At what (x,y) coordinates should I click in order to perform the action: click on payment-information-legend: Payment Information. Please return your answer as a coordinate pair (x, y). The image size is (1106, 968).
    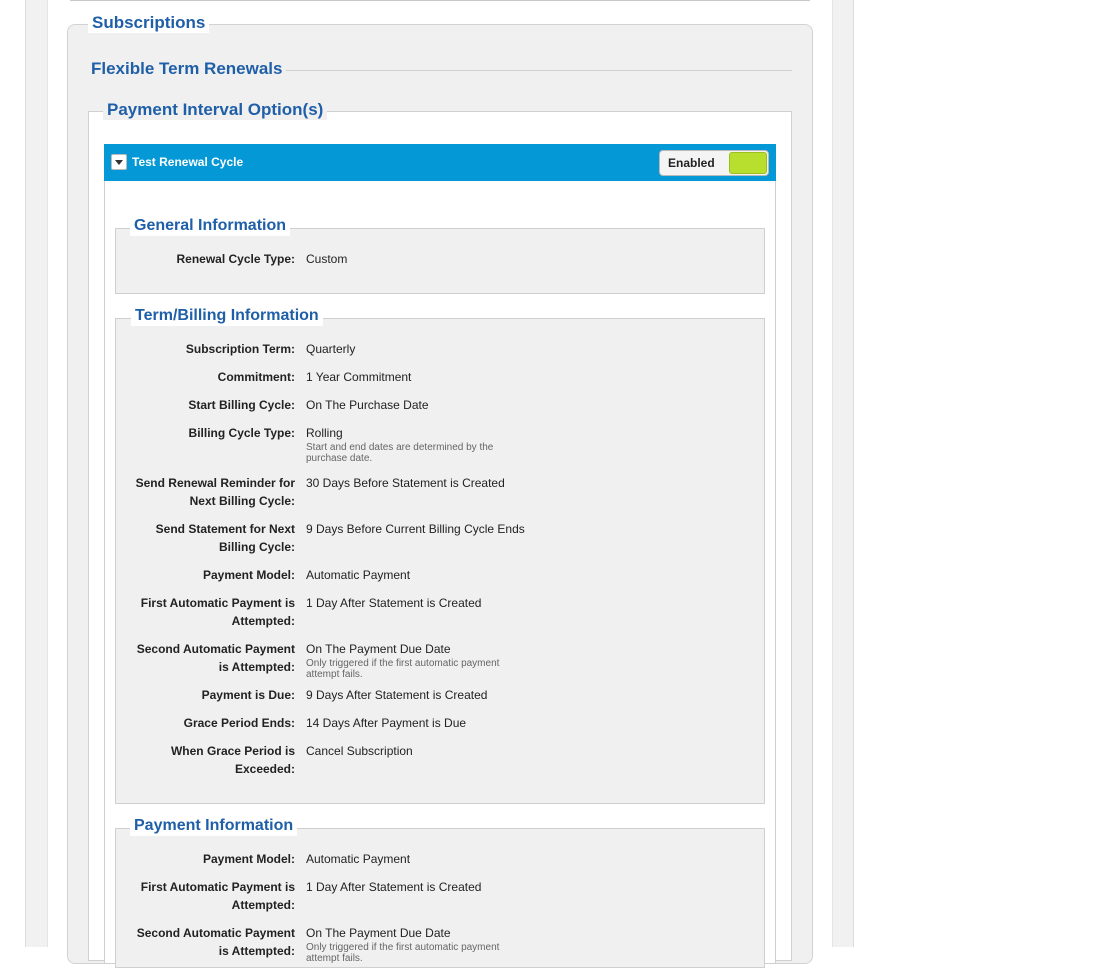
    Looking at the image, I should click on (214, 826).